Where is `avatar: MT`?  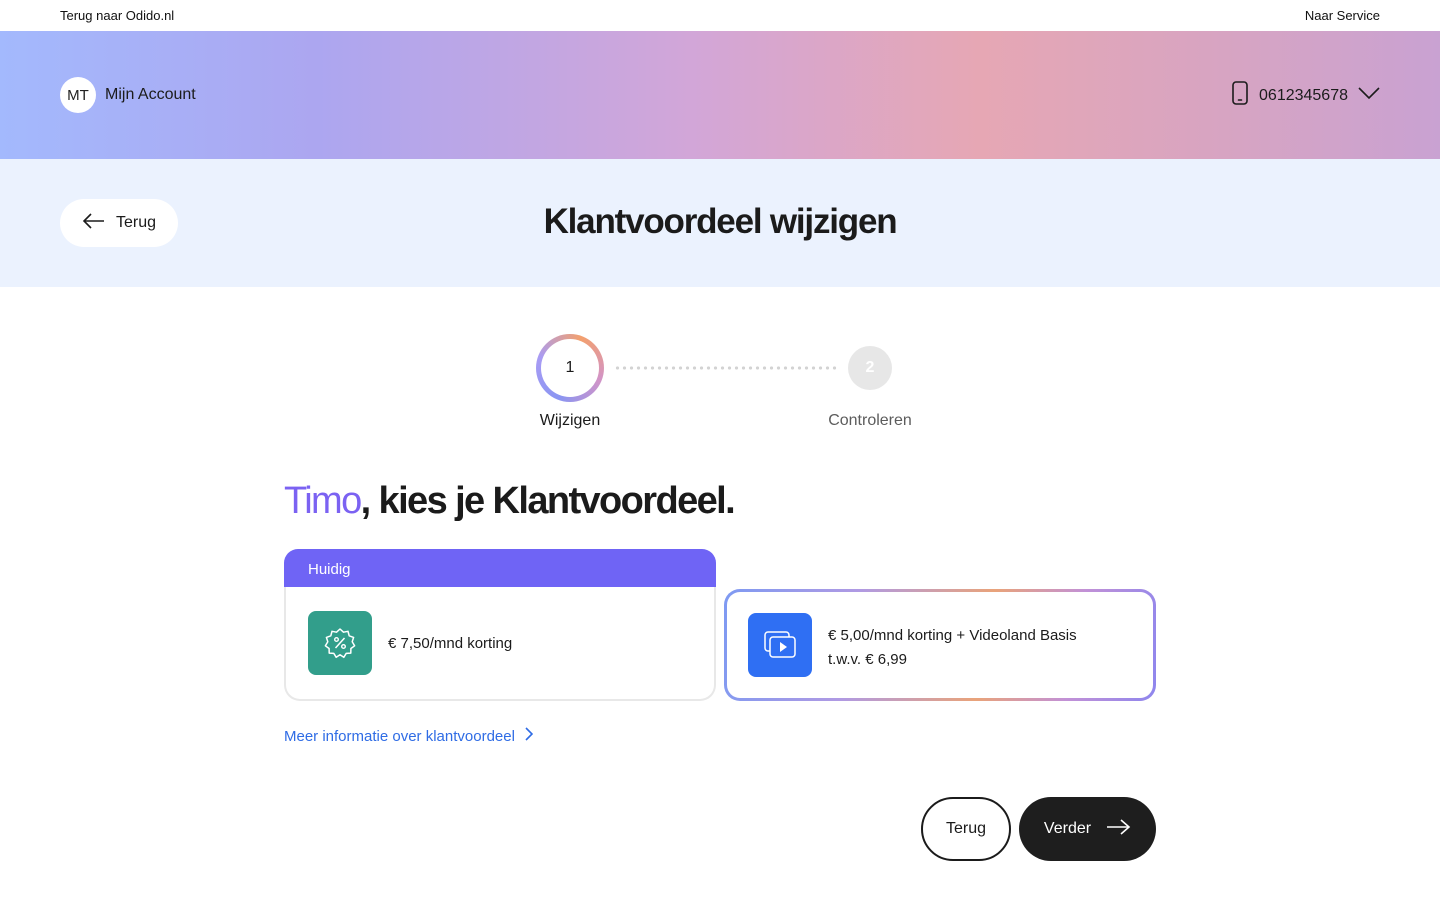 avatar: MT is located at coordinates (78, 95).